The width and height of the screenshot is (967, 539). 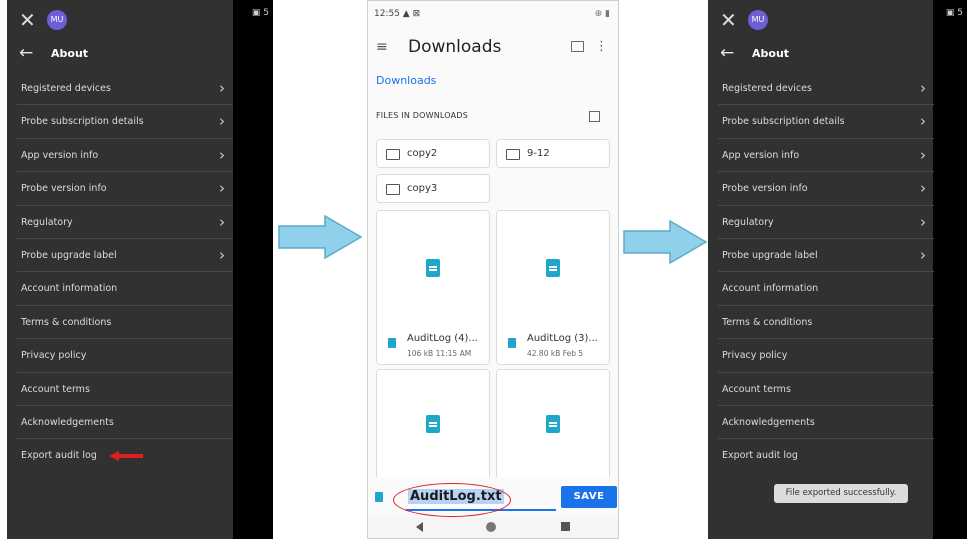 I want to click on folder-name: copy2, so click(x=422, y=153).